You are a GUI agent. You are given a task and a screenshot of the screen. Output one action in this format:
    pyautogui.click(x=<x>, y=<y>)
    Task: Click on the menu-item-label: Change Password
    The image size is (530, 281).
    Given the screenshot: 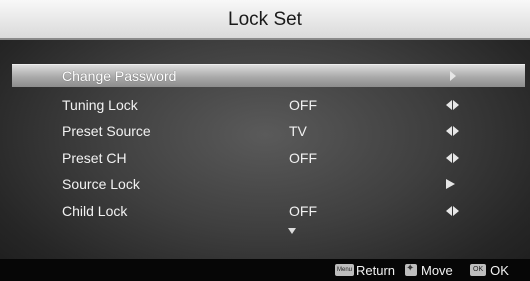 What is the action you would take?
    pyautogui.click(x=119, y=76)
    